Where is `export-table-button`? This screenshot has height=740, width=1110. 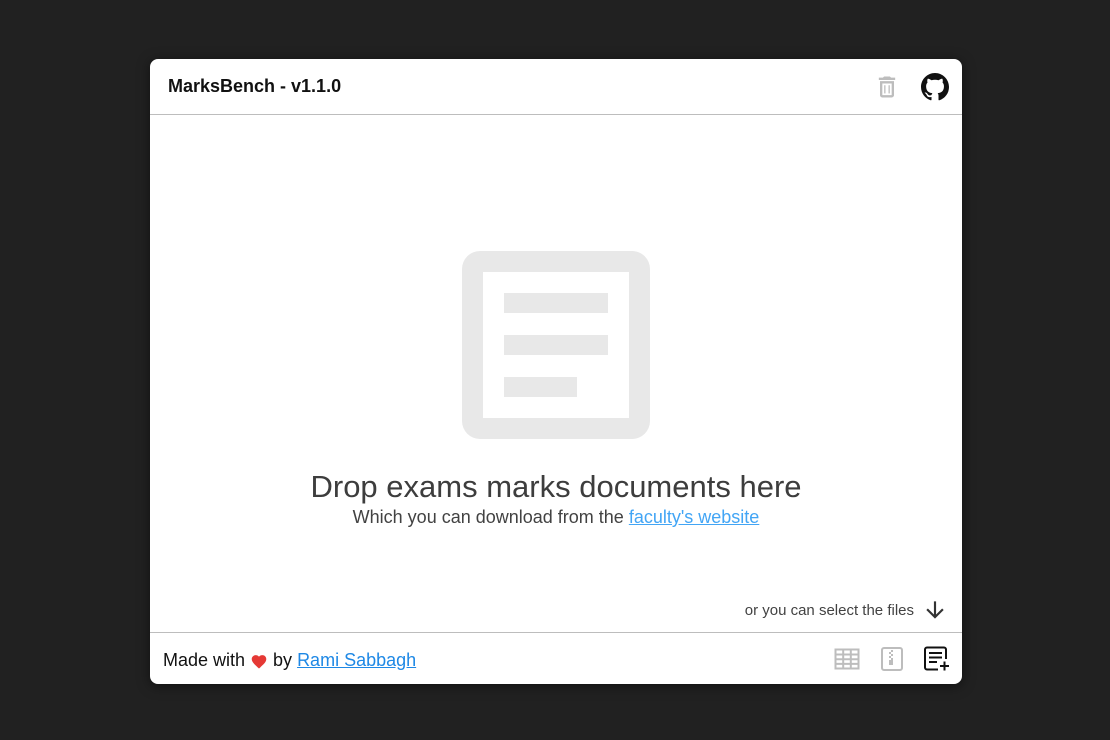
export-table-button is located at coordinates (847, 659).